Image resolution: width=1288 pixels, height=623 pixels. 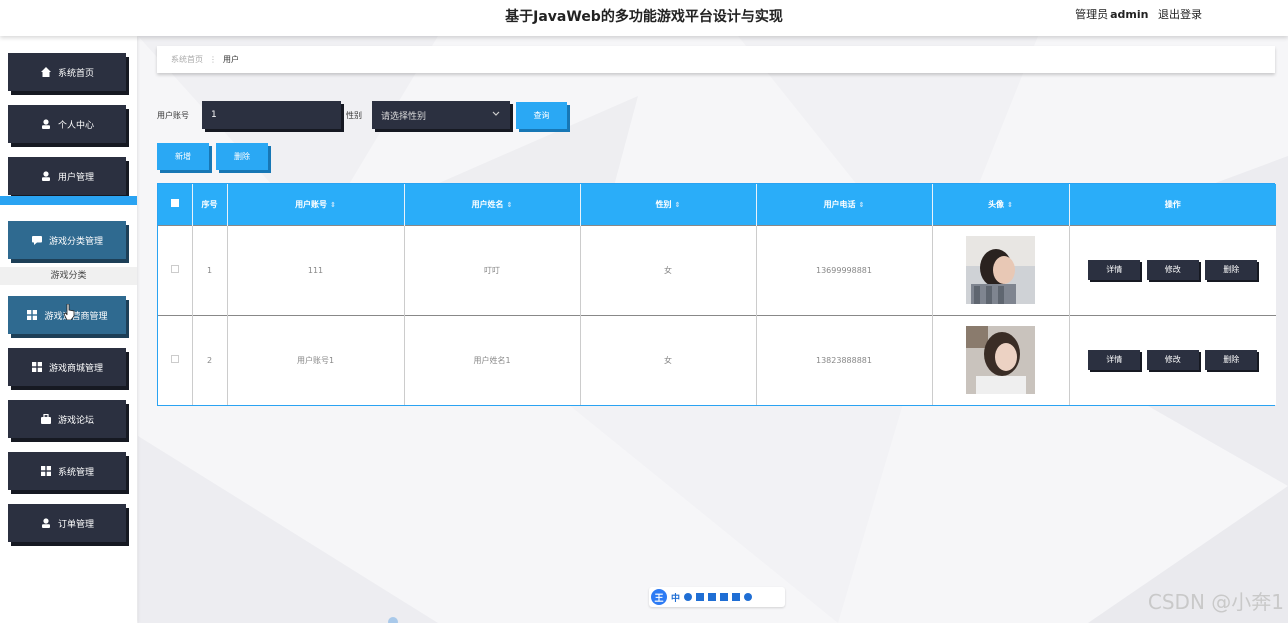 What do you see at coordinates (75, 420) in the screenshot?
I see `sidebar-item-label: 游戏论坛` at bounding box center [75, 420].